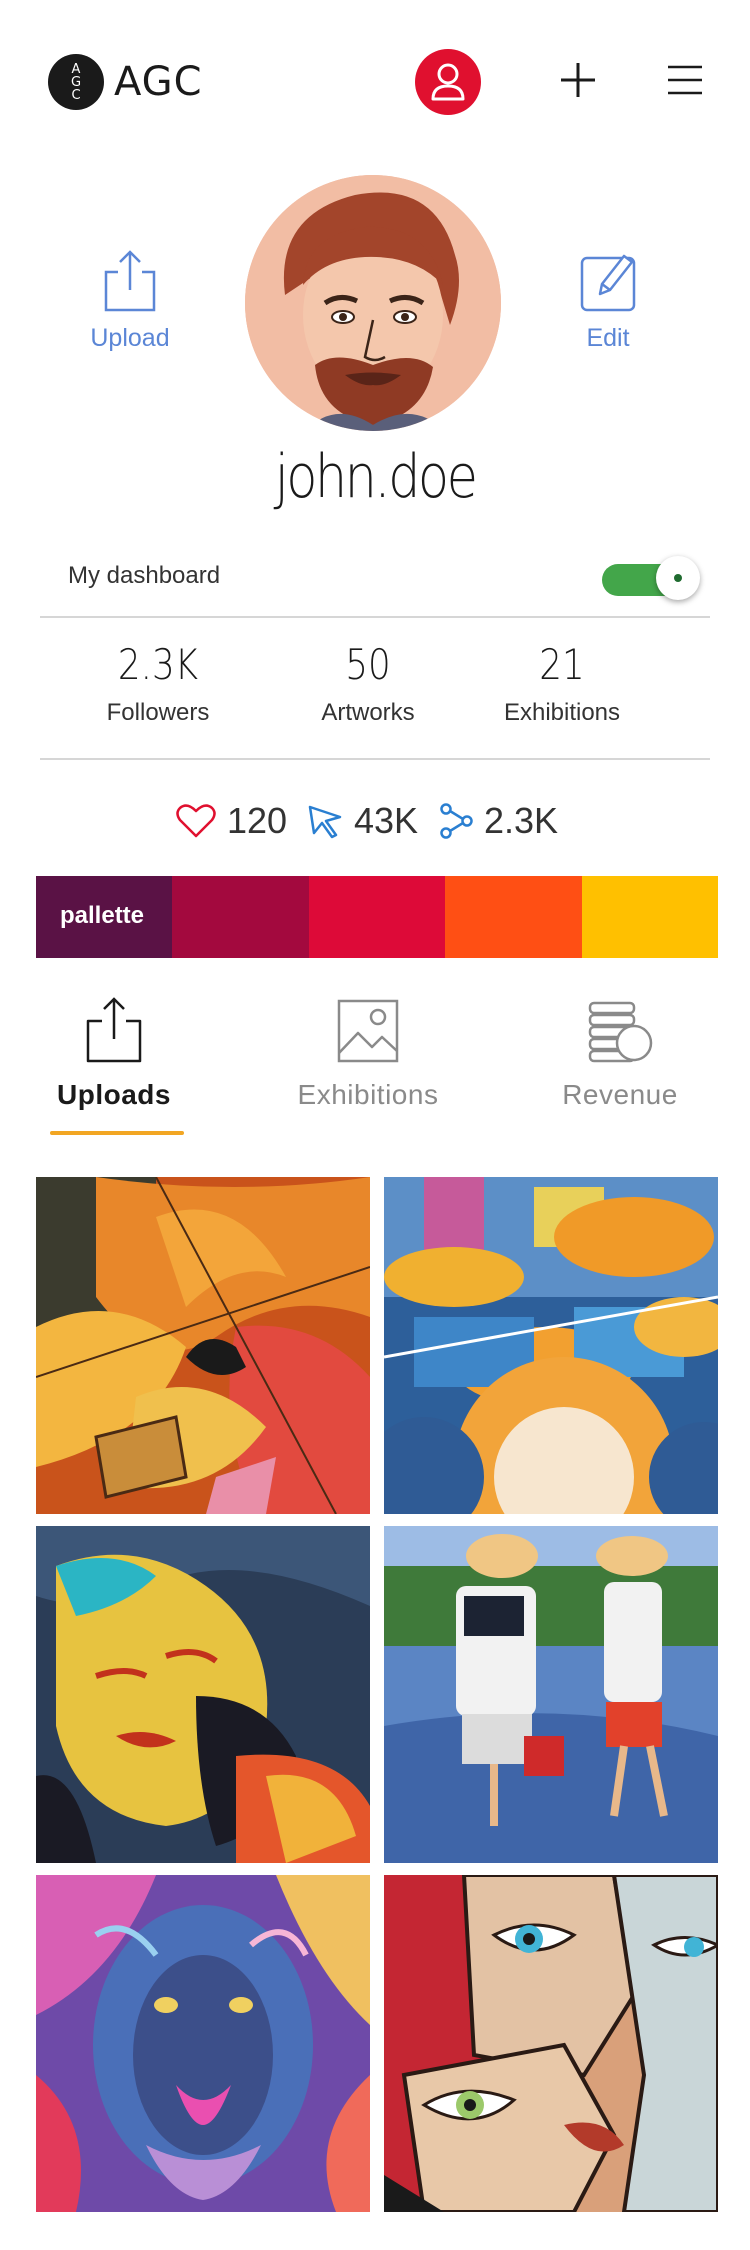 This screenshot has height=2250, width=750. What do you see at coordinates (117, 1133) in the screenshot?
I see `active-tab-indicator` at bounding box center [117, 1133].